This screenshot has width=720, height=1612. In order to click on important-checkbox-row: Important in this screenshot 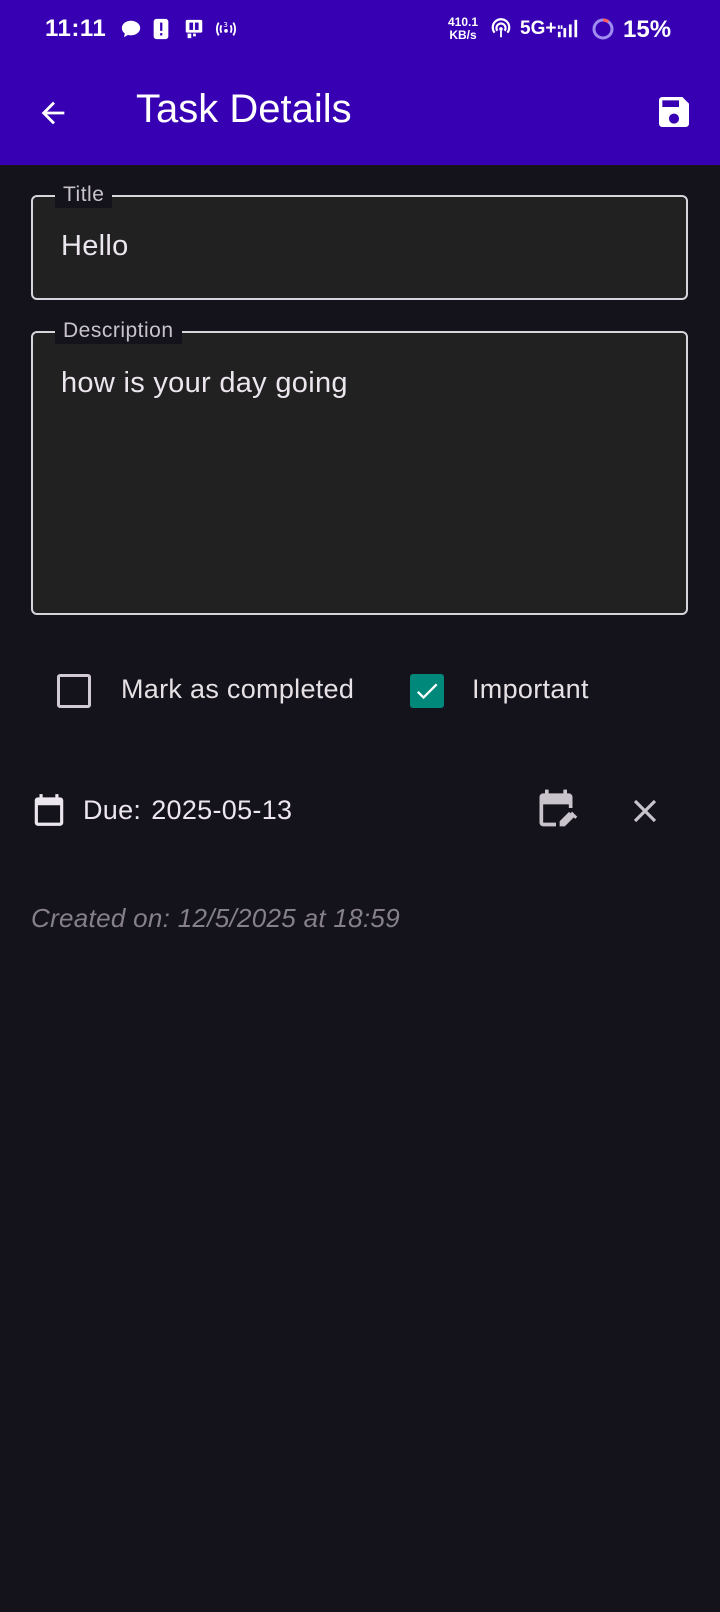, I will do `click(510, 691)`.